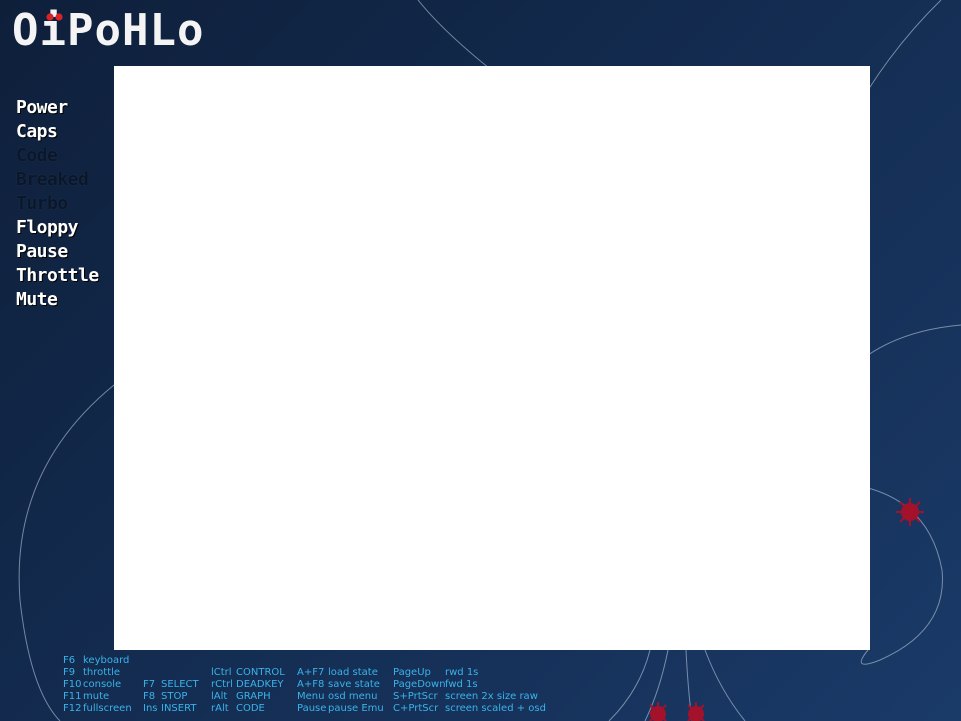 Image resolution: width=961 pixels, height=721 pixels. Describe the element at coordinates (69, 660) in the screenshot. I see `help-key: F6` at that location.